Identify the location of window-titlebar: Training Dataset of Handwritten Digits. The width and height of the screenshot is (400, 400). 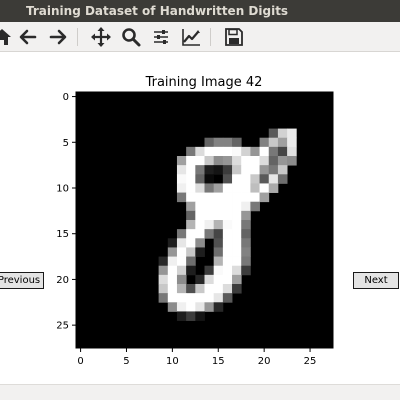
(200, 11).